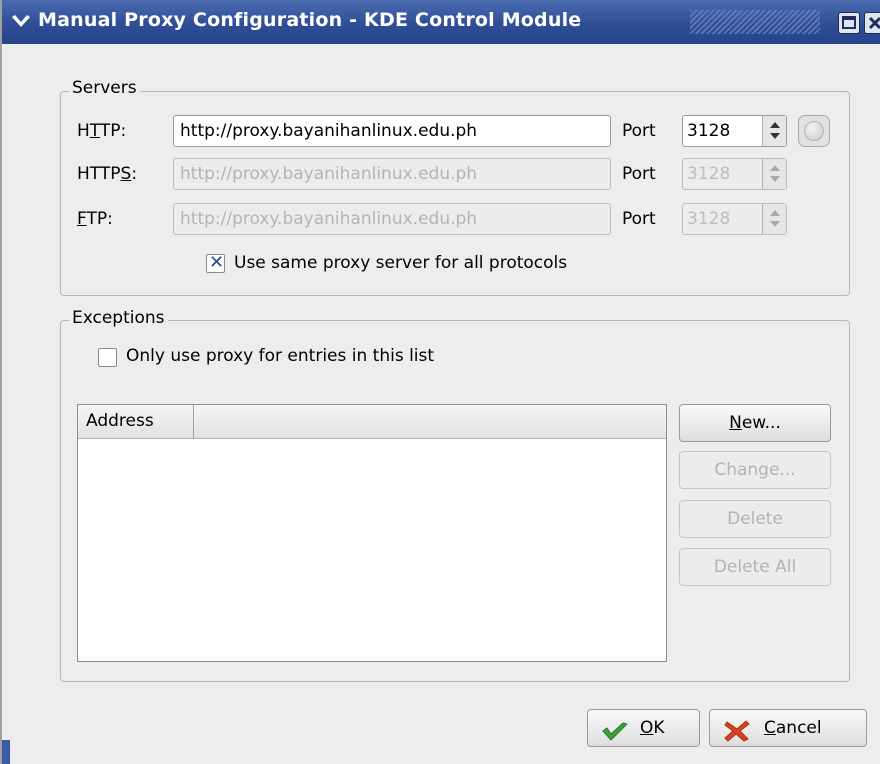 The width and height of the screenshot is (880, 764). I want to click on cancel-x-icon, so click(737, 730).